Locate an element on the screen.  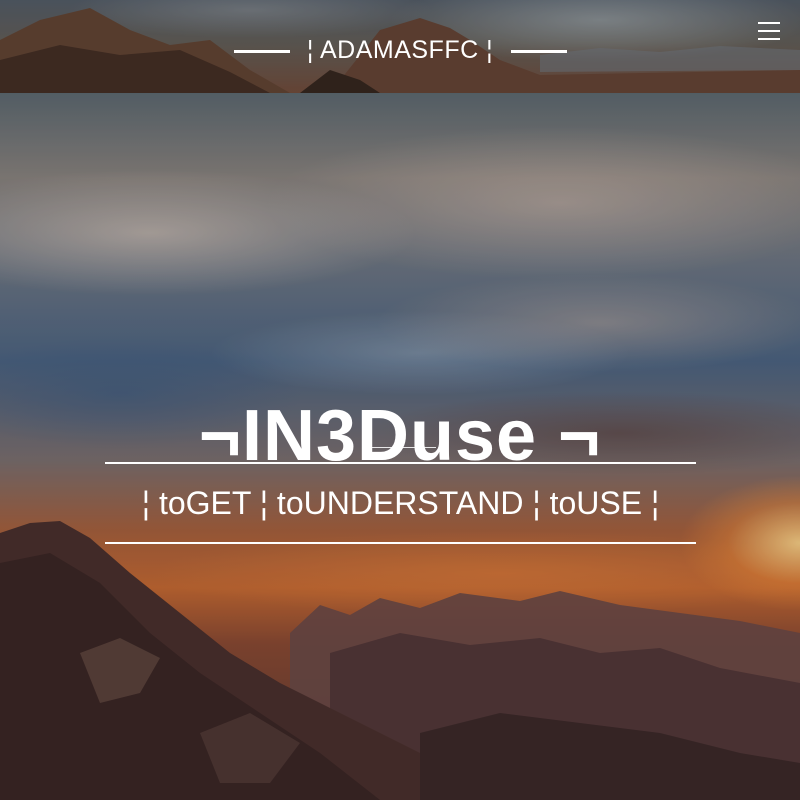
tagline-rule-top is located at coordinates (400, 463).